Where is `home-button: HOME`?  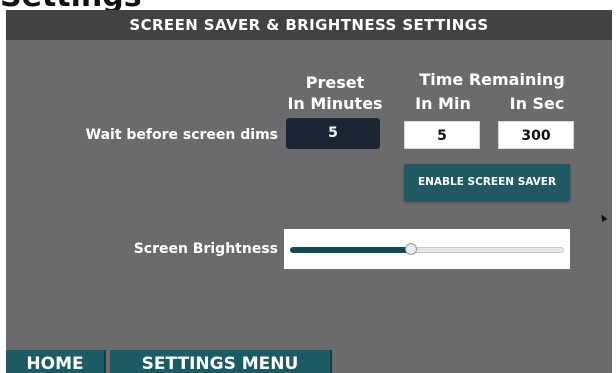
home-button: HOME is located at coordinates (56, 361).